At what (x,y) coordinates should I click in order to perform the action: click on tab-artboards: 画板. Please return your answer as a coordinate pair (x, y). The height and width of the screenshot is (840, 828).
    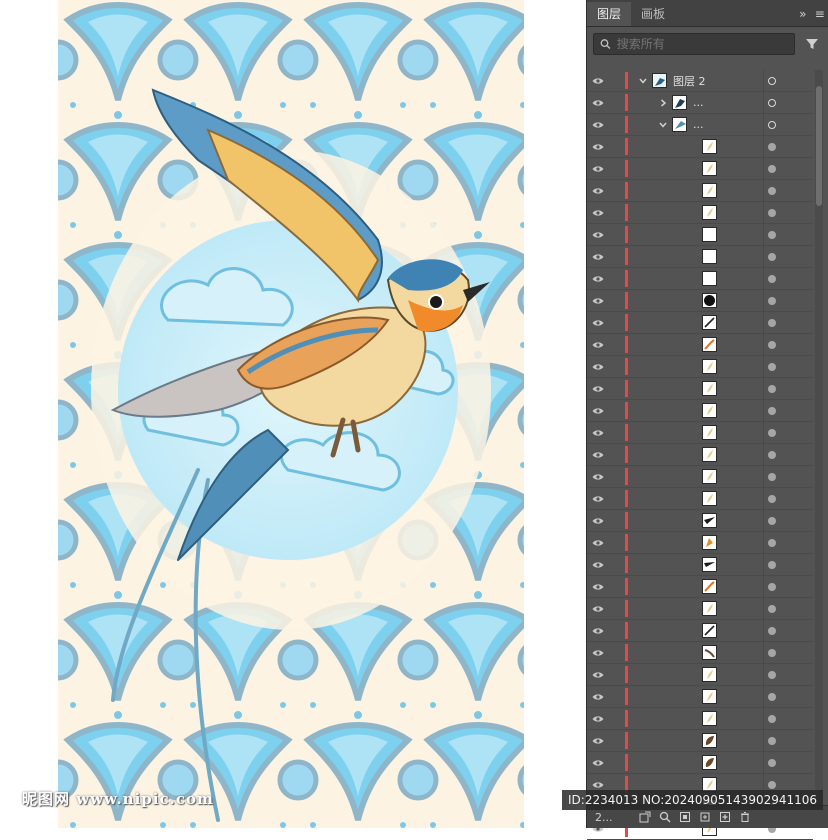
    Looking at the image, I should click on (653, 14).